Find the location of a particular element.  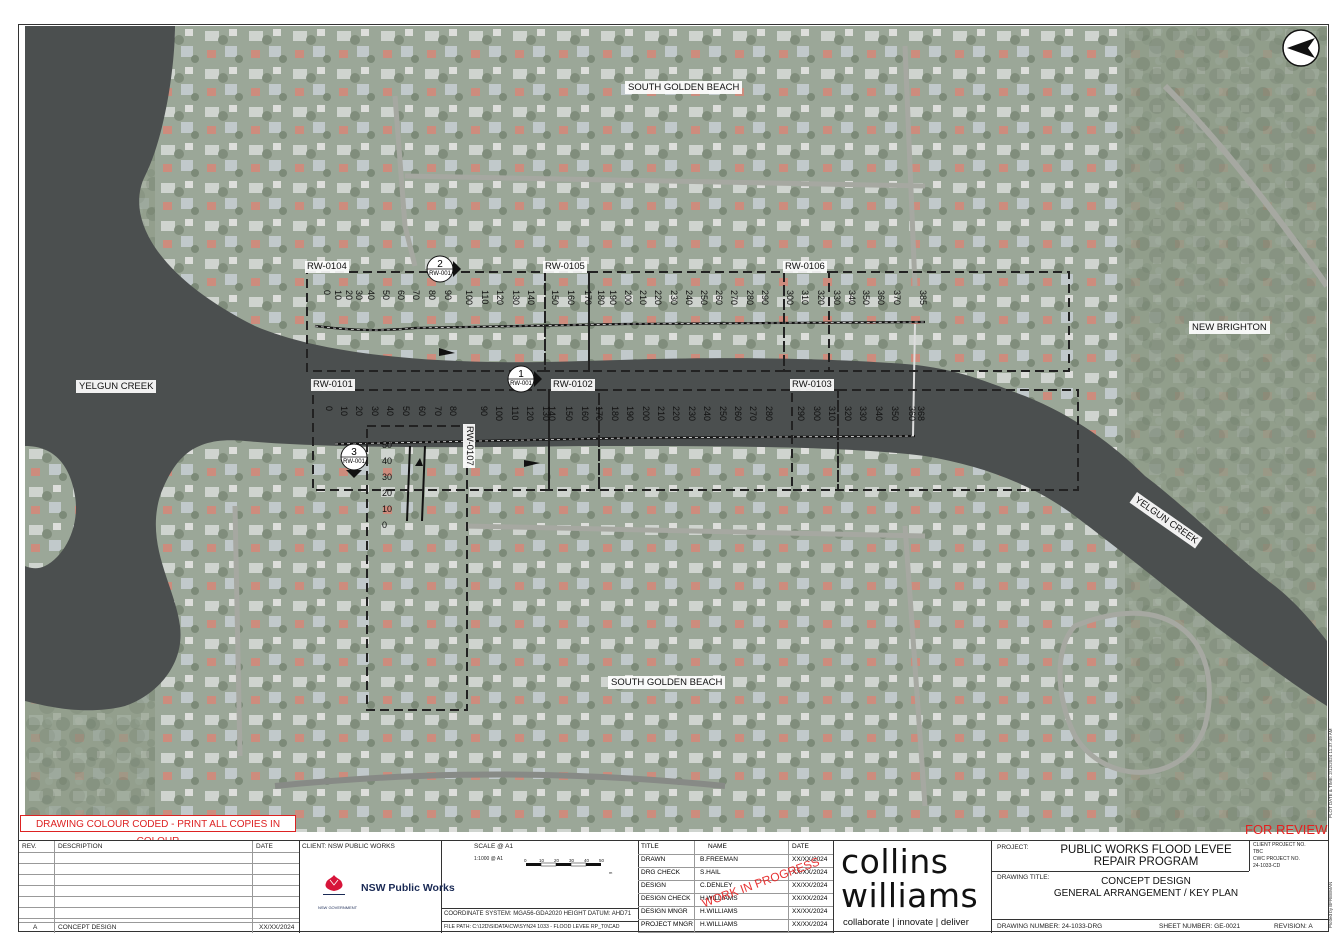

lower-chainage-label: 170 is located at coordinates (599, 414).